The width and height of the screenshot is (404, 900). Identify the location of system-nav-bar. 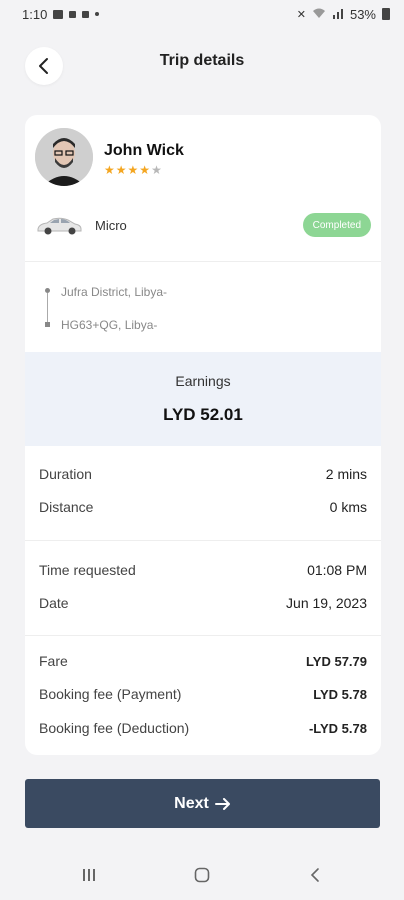
(202, 875).